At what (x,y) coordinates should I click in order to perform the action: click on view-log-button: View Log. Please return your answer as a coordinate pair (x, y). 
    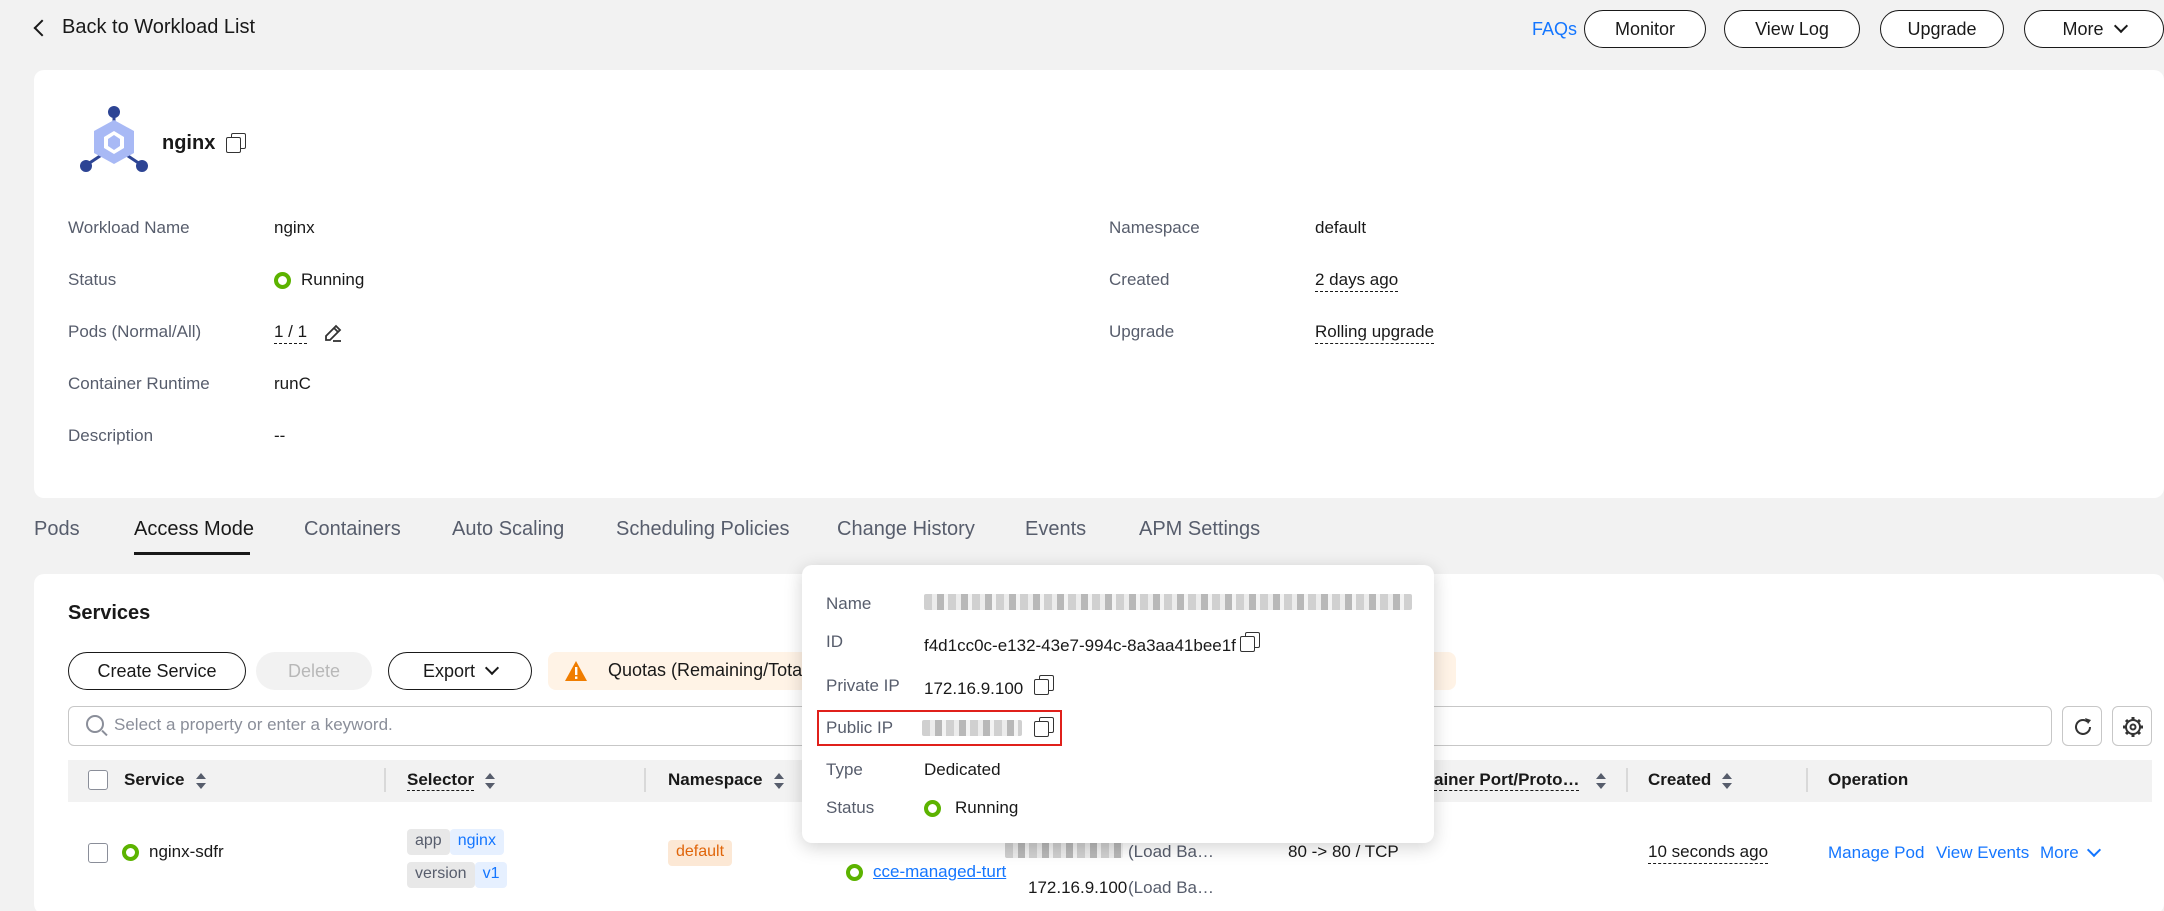
    Looking at the image, I should click on (1792, 29).